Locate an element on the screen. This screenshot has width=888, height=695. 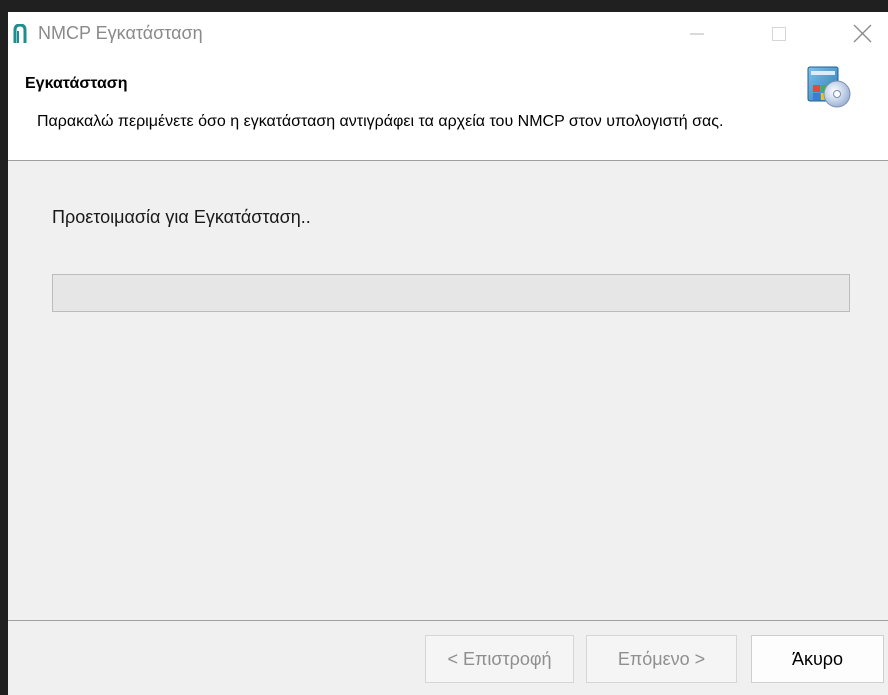
next-button: Επόμενο > is located at coordinates (661, 659).